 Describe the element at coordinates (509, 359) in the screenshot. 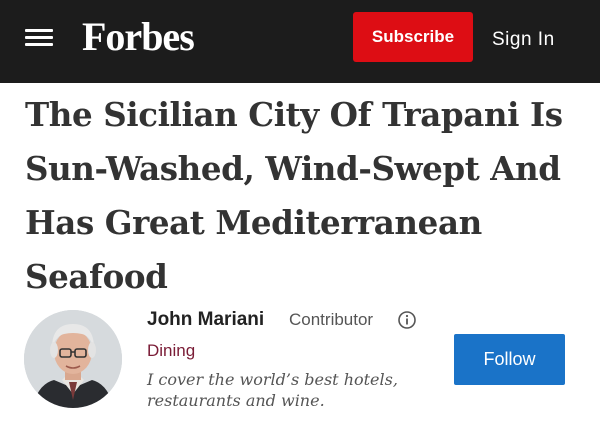

I see `follow-button: Follow` at that location.